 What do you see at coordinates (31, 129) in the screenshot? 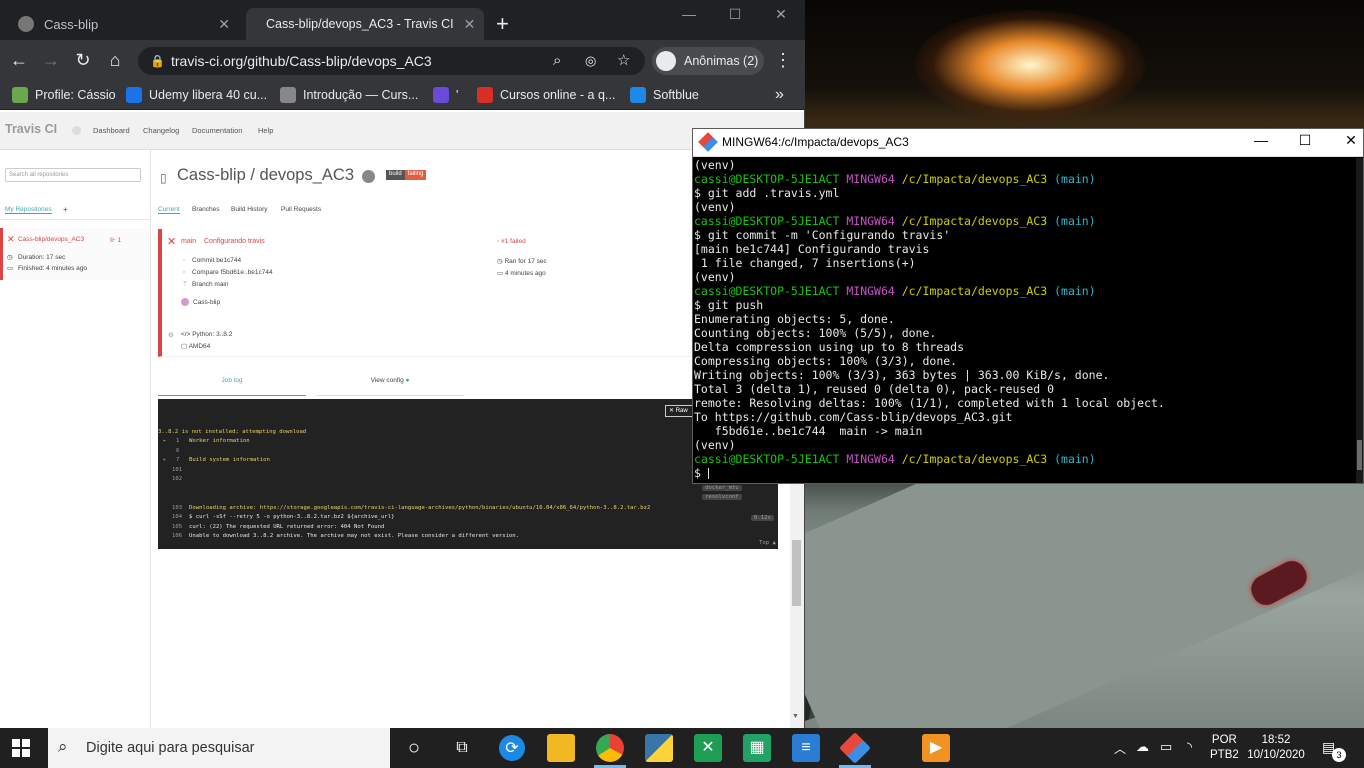
I see `travis-logo: Travis CI` at bounding box center [31, 129].